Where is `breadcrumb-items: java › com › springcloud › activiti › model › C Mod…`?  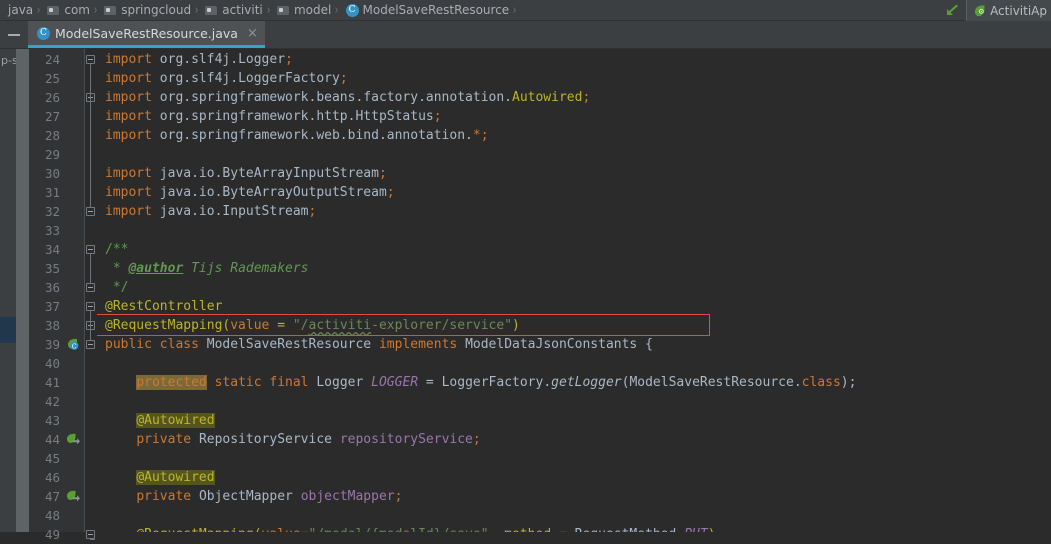
breadcrumb-items: java › com › springcloud › activiti › model › C Mod… is located at coordinates (259, 10).